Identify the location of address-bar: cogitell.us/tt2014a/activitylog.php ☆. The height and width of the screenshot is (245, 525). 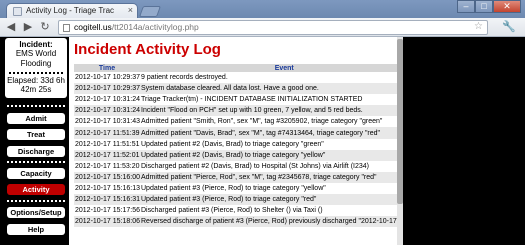
(273, 27).